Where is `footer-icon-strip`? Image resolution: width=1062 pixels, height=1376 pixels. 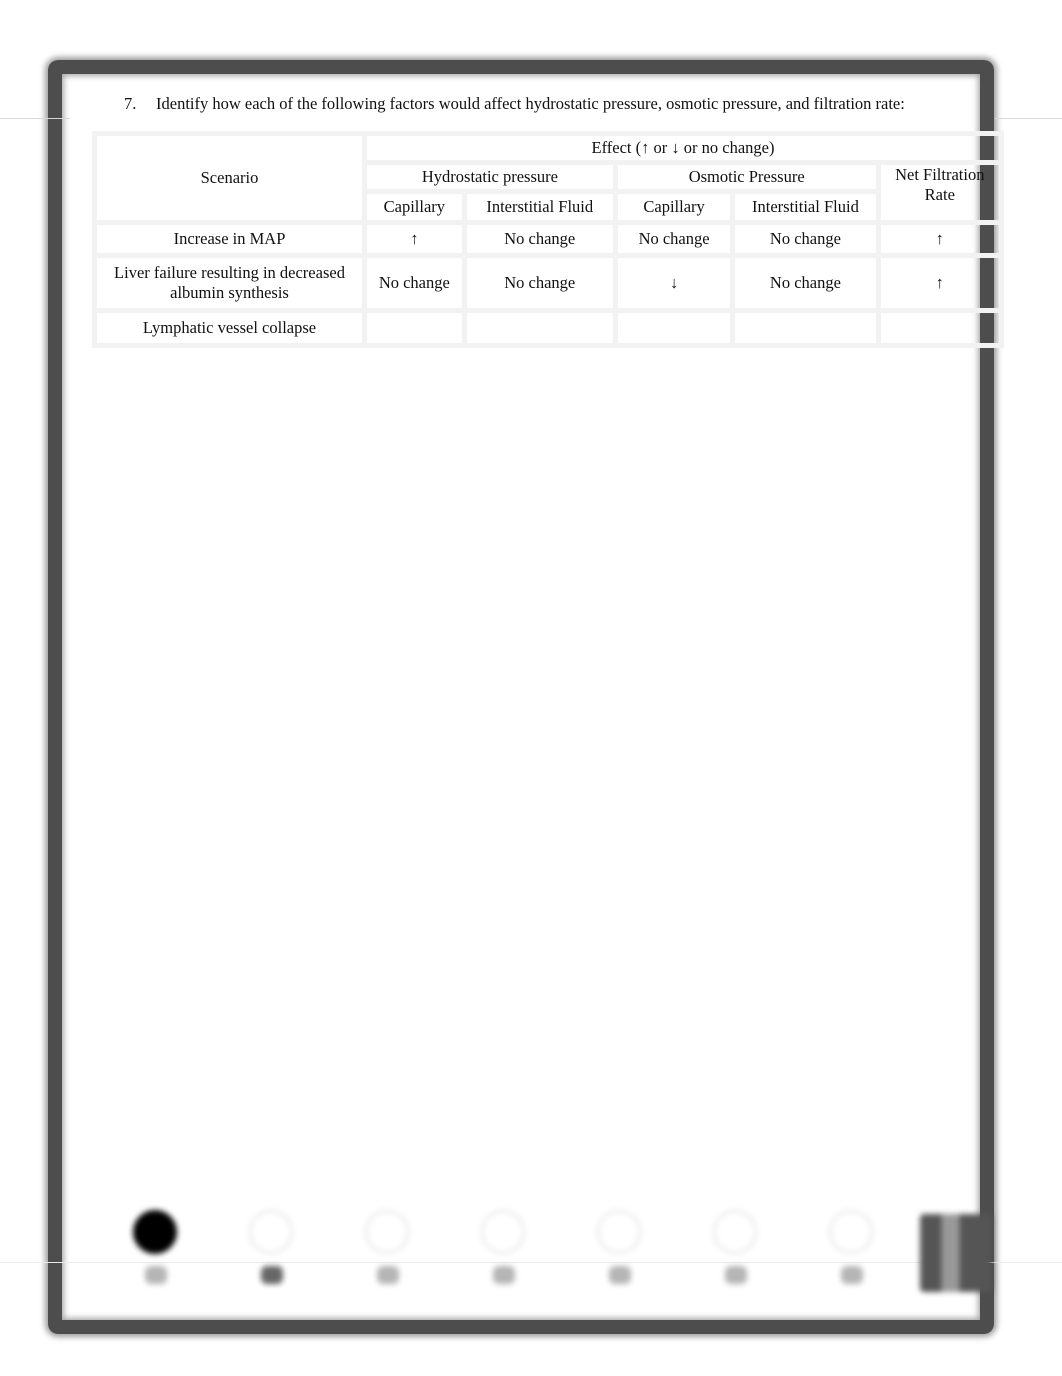
footer-icon-strip is located at coordinates (565, 1251).